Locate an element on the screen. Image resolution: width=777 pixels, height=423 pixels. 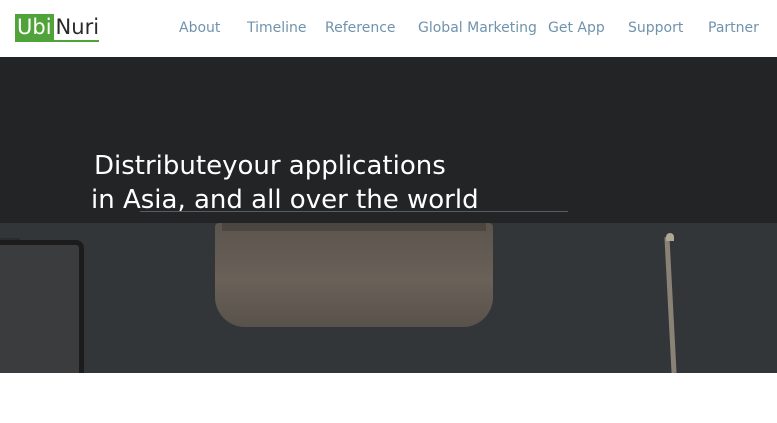
nav-reference-link: Reference is located at coordinates (360, 28).